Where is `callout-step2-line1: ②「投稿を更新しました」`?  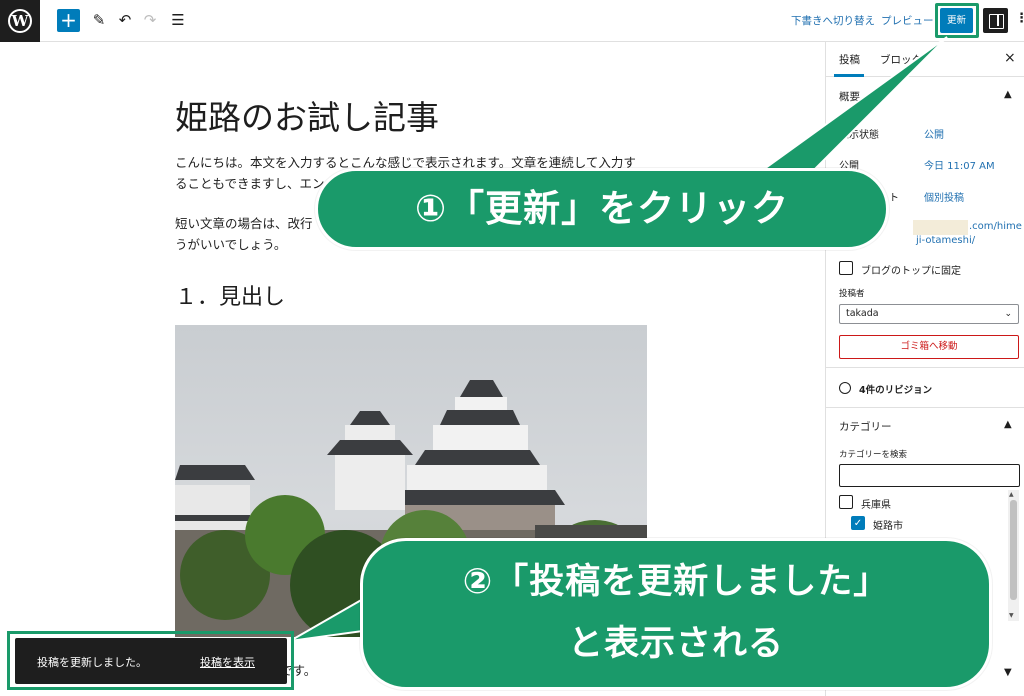
callout-step2-line1: ②「投稿を更新しました」 is located at coordinates (676, 582).